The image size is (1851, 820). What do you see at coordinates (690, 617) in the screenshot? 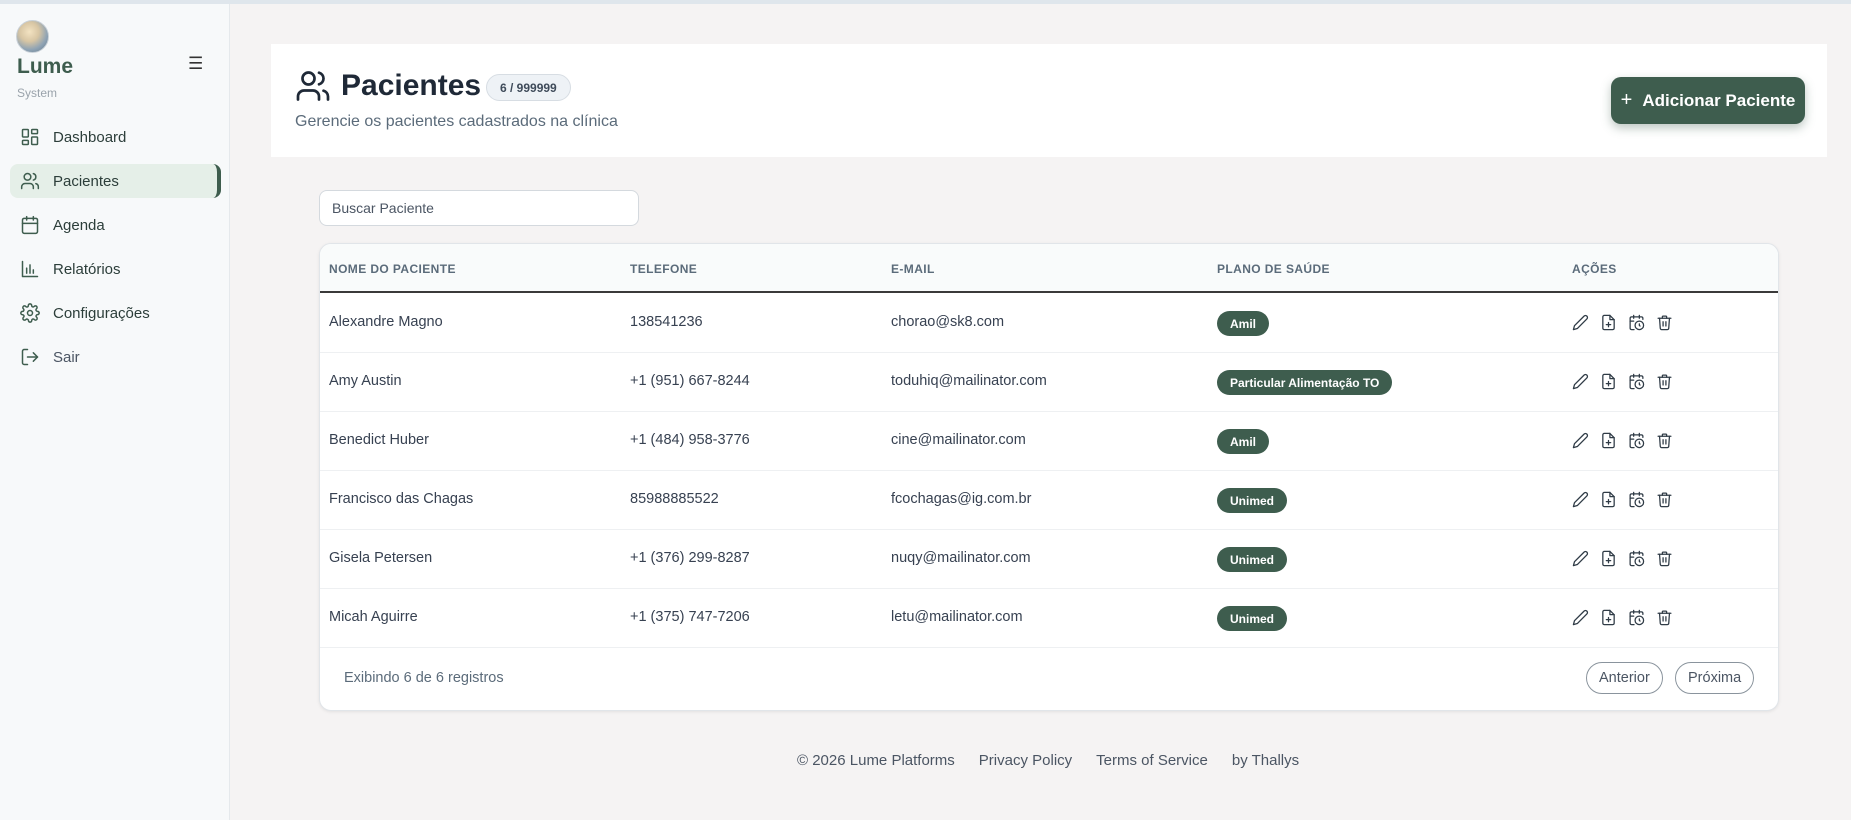
I see `patient-phone: +1 (375) 747-7206` at bounding box center [690, 617].